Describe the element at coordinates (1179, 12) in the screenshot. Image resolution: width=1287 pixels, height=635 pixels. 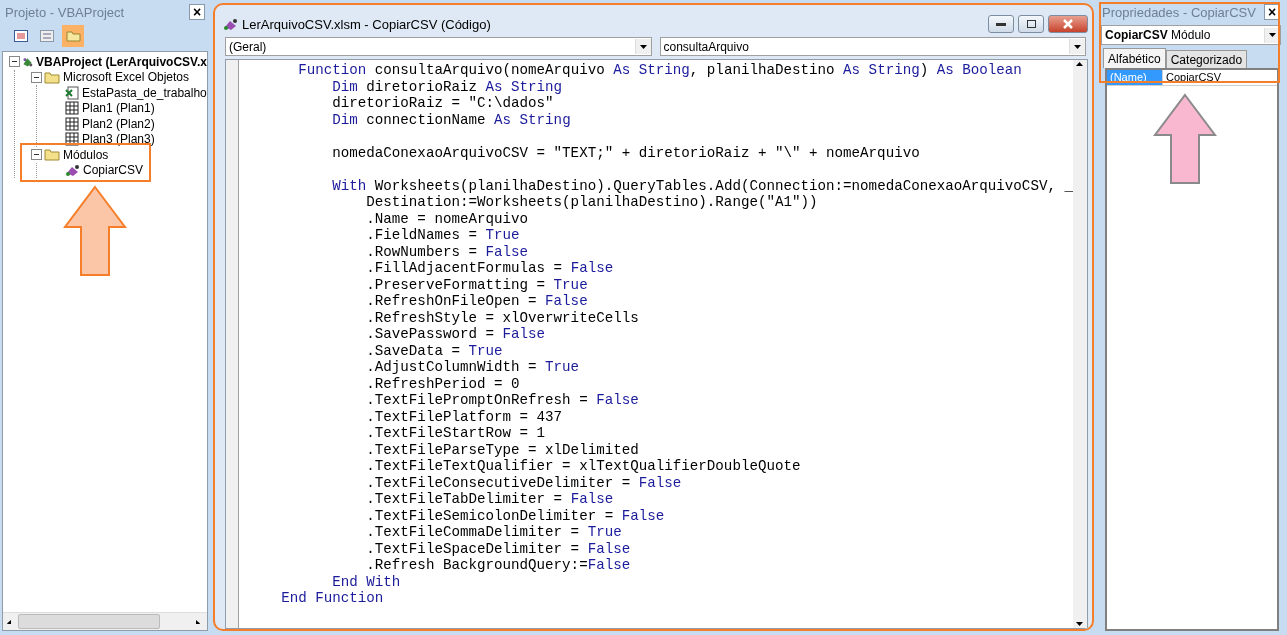
I see `panel-title: Propriedades - CopiarCSV` at that location.